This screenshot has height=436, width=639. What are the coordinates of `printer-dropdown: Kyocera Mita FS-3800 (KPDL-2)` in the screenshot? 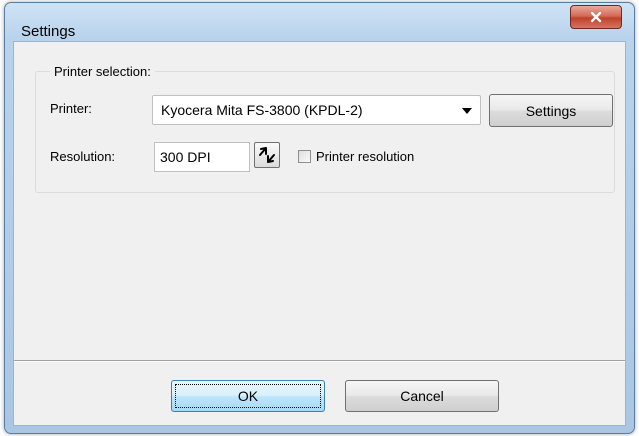 It's located at (316, 110).